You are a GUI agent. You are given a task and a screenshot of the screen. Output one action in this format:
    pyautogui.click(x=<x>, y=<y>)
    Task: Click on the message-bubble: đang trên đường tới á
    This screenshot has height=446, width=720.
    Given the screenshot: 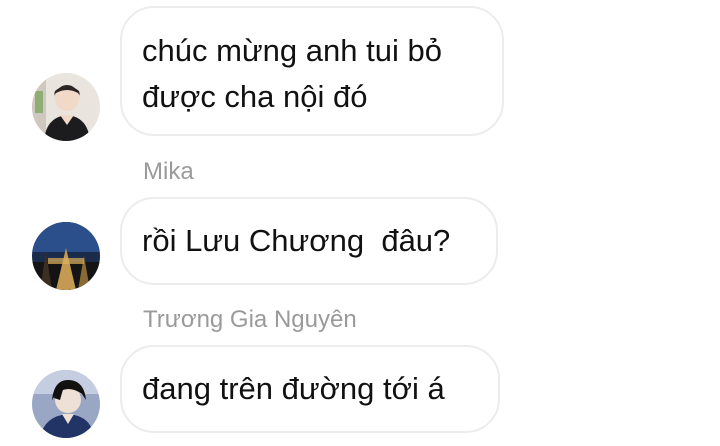 What is the action you would take?
    pyautogui.click(x=310, y=389)
    